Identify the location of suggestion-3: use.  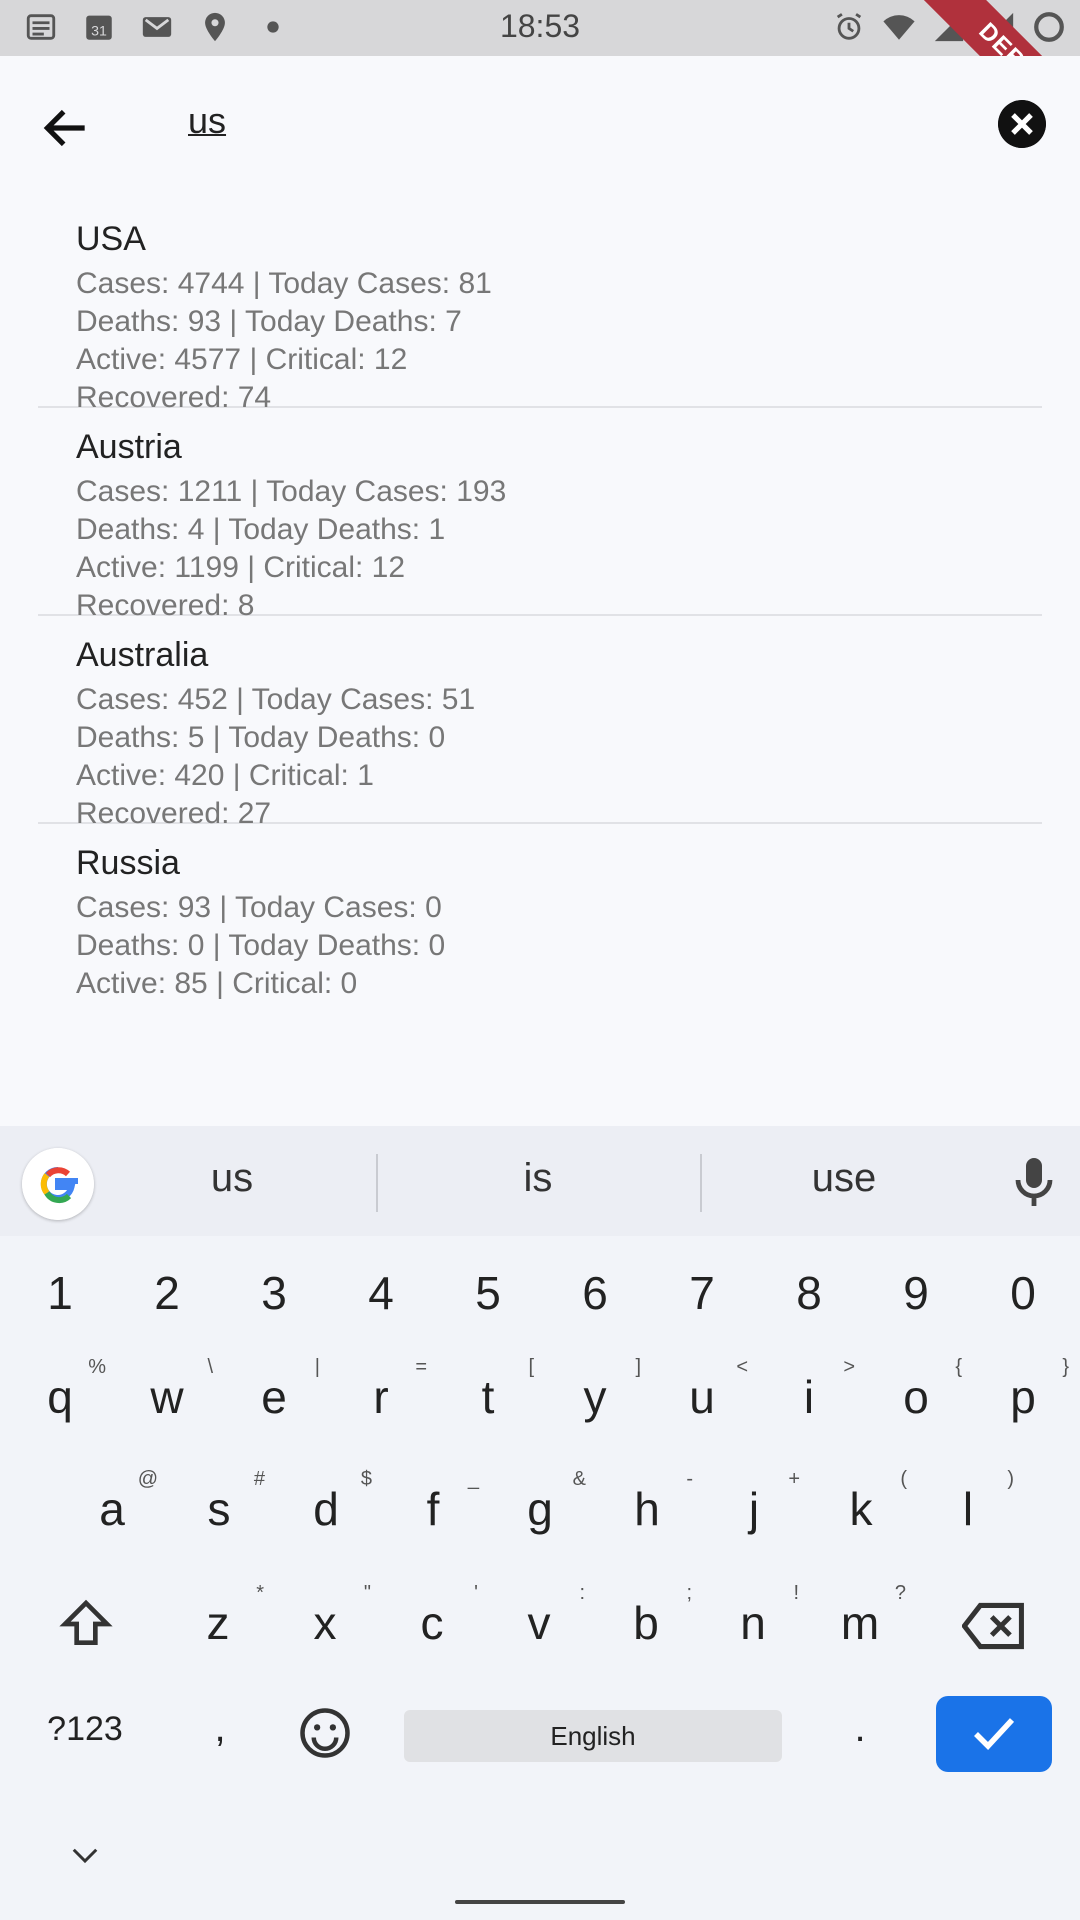
(844, 1178).